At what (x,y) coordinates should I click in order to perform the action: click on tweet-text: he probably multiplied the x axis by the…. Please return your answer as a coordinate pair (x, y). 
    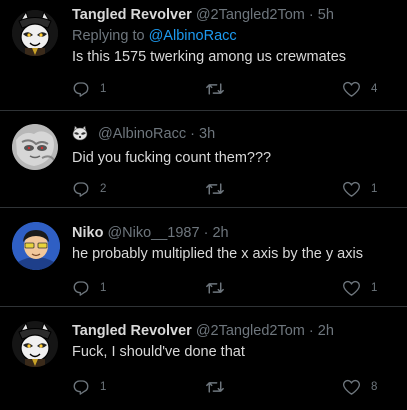
    Looking at the image, I should click on (217, 254).